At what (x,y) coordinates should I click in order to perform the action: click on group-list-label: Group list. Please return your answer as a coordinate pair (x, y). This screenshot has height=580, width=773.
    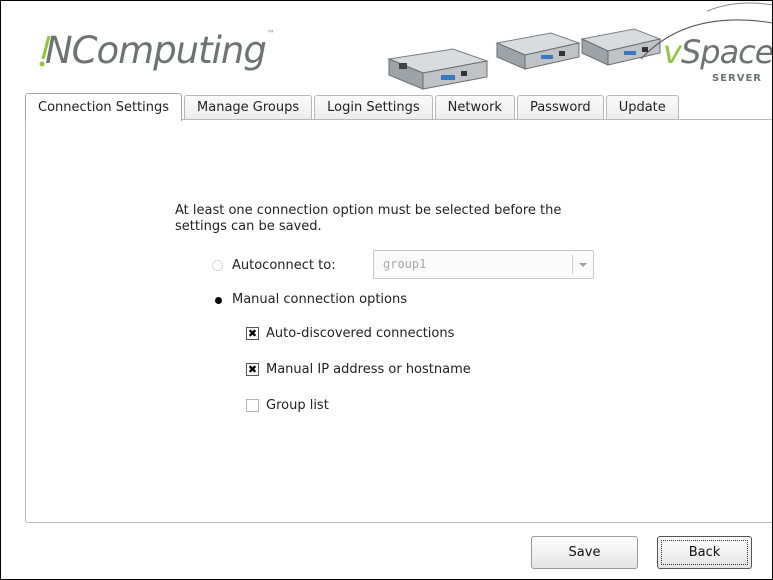
    Looking at the image, I should click on (297, 405).